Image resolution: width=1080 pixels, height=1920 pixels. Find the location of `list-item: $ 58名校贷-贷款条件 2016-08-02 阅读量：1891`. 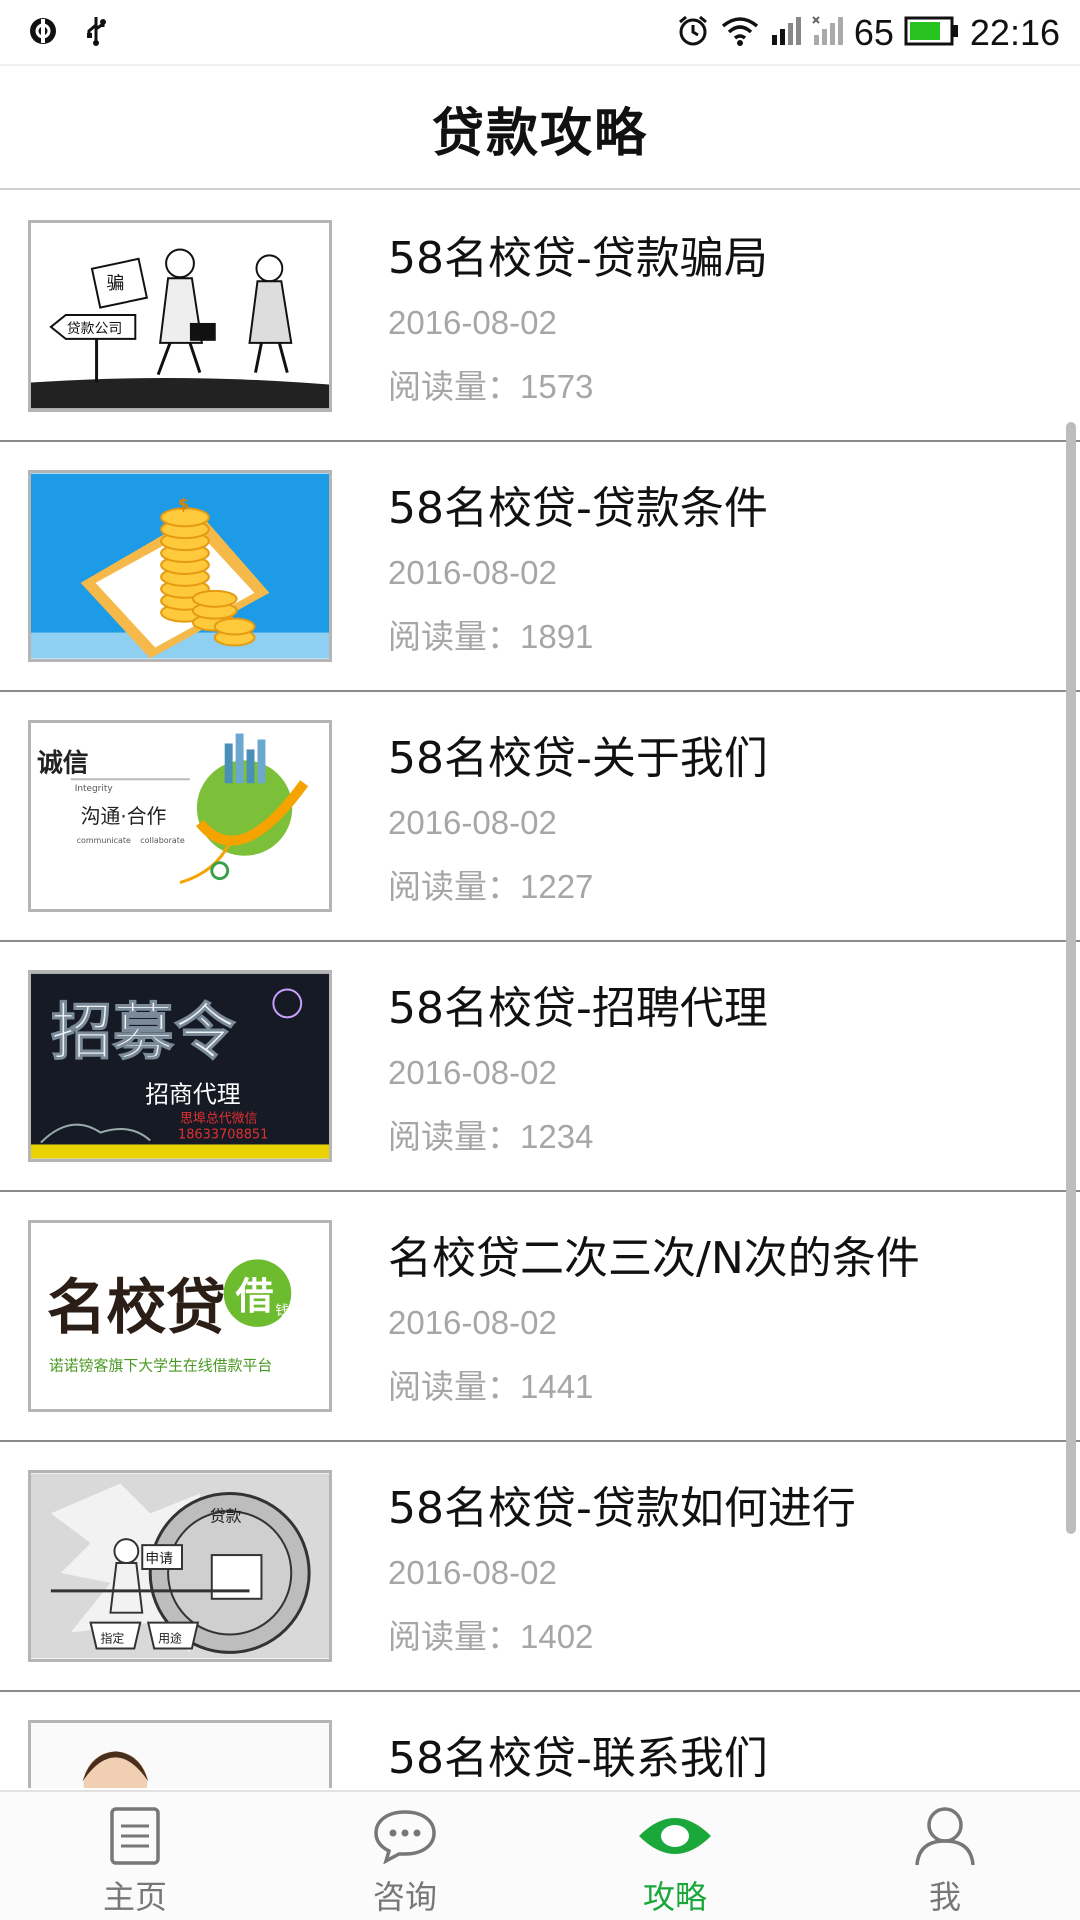

list-item: $ 58名校贷-贷款条件 2016-08-02 阅读量：1891 is located at coordinates (540, 567).